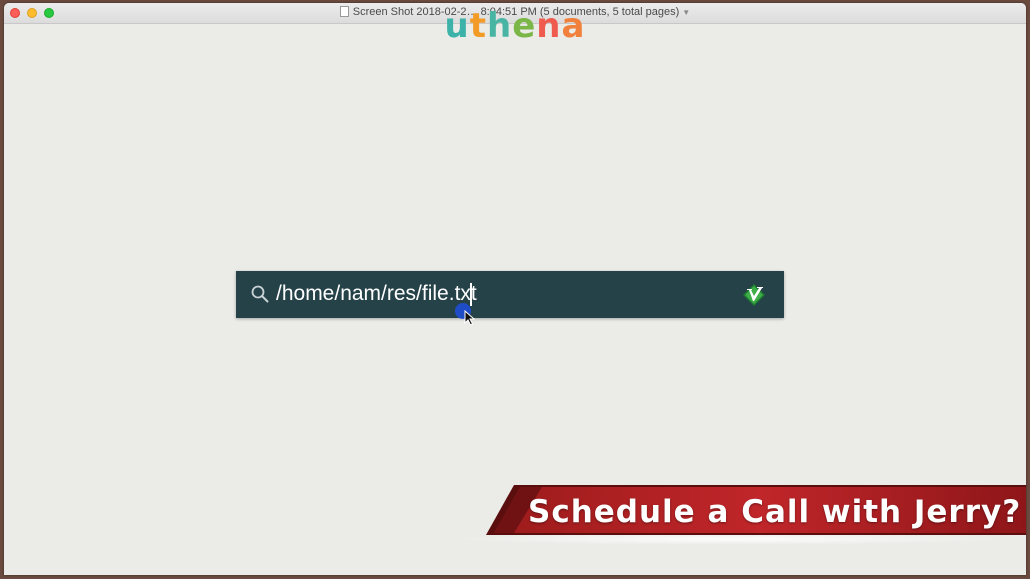  What do you see at coordinates (478, 26) in the screenshot?
I see `logo-letter: t` at bounding box center [478, 26].